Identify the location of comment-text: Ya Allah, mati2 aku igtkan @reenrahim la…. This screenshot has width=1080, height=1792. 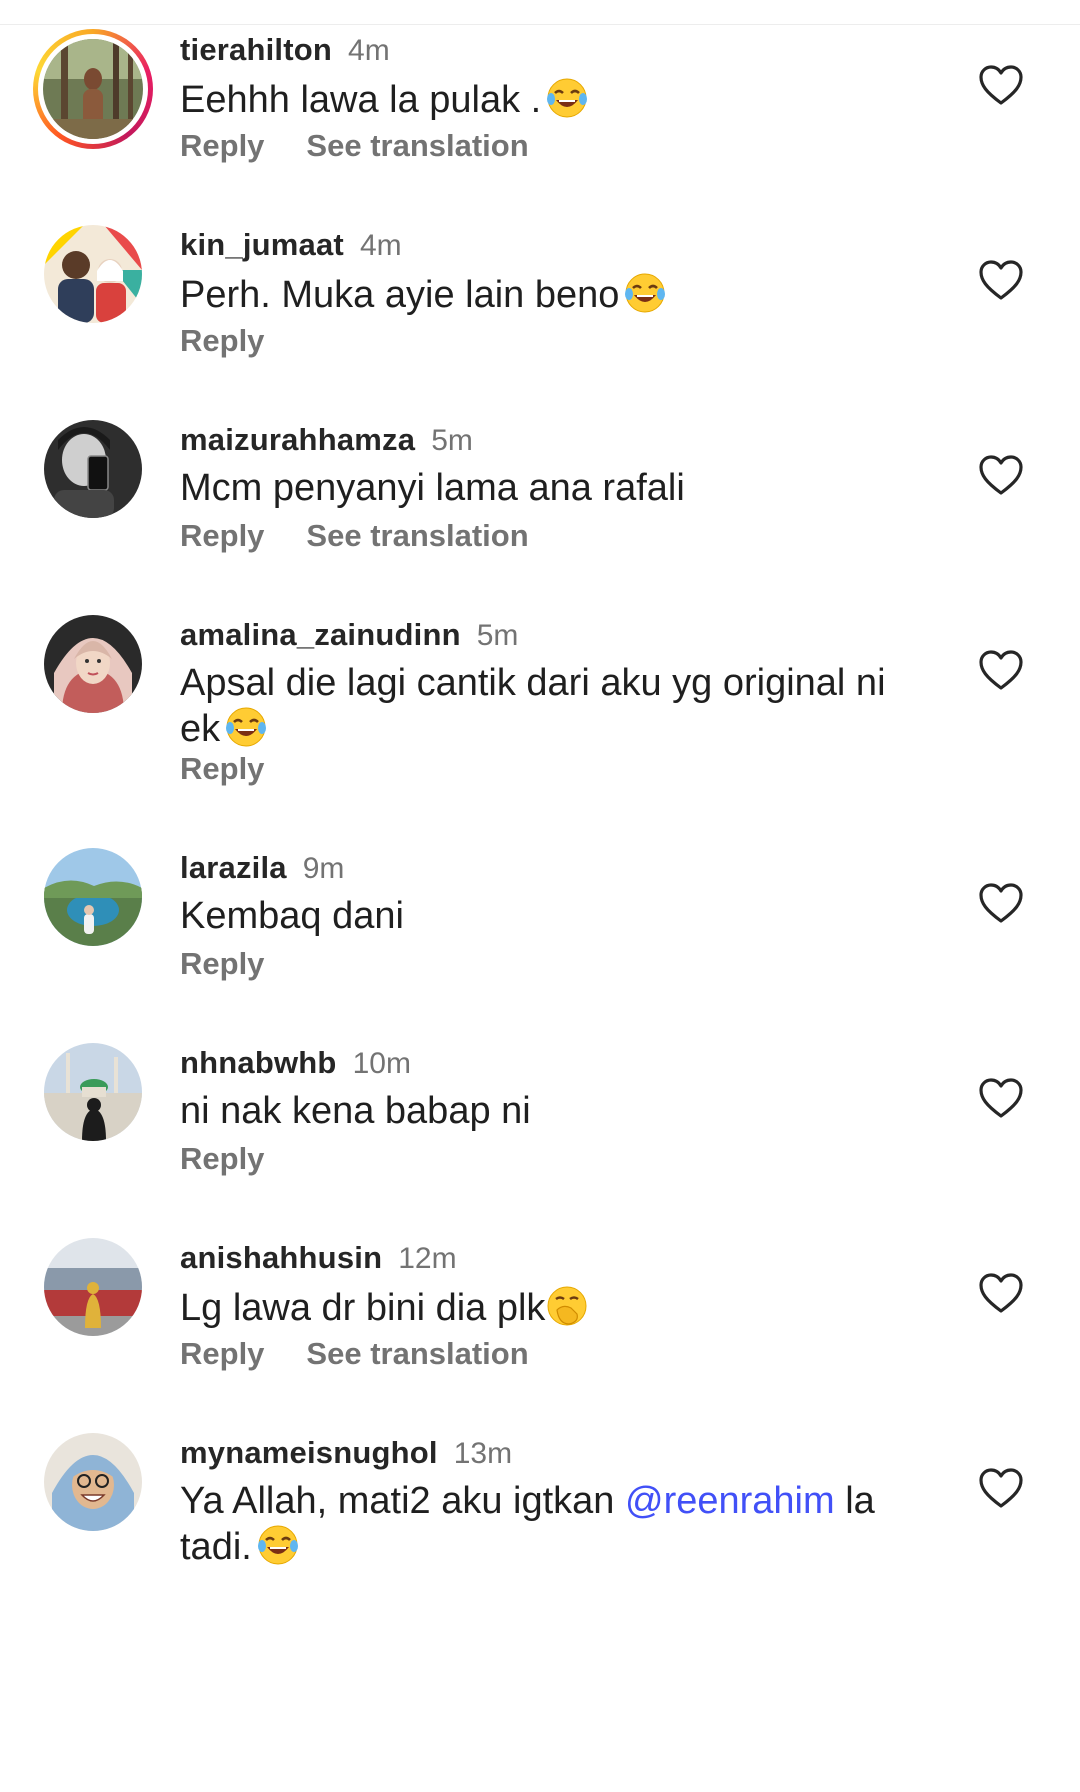
(527, 1524).